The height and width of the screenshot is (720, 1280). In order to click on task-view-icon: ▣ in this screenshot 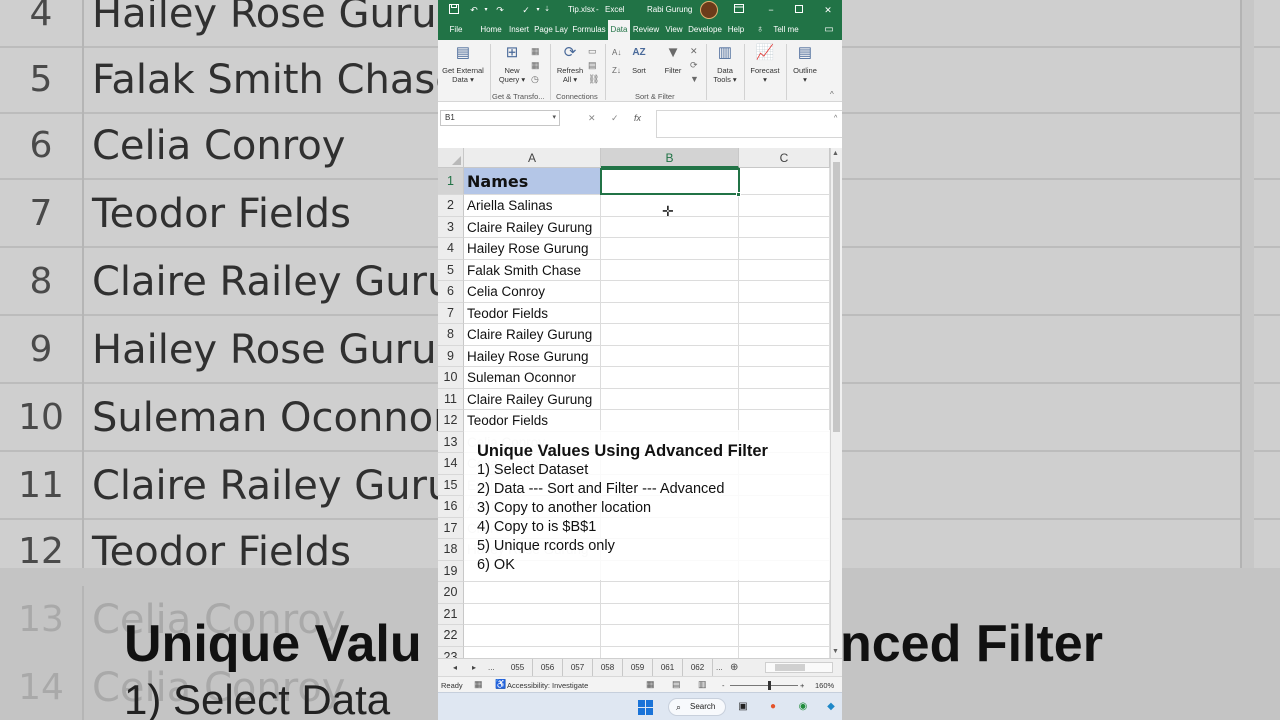, I will do `click(743, 707)`.